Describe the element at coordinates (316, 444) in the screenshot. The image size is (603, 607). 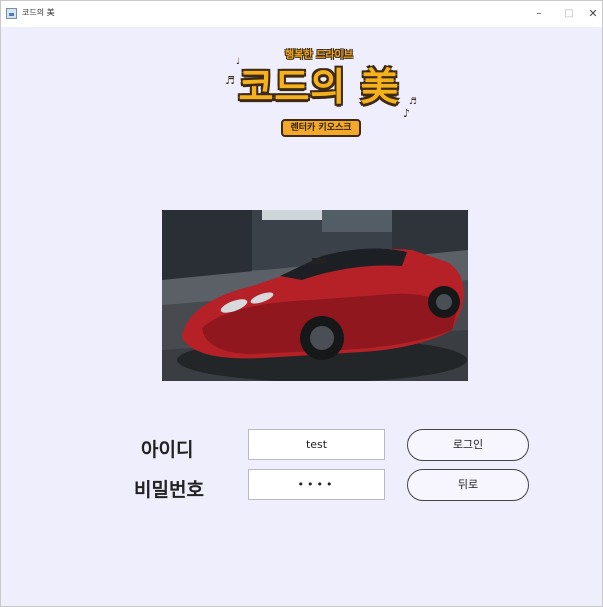
I see `id-input` at that location.